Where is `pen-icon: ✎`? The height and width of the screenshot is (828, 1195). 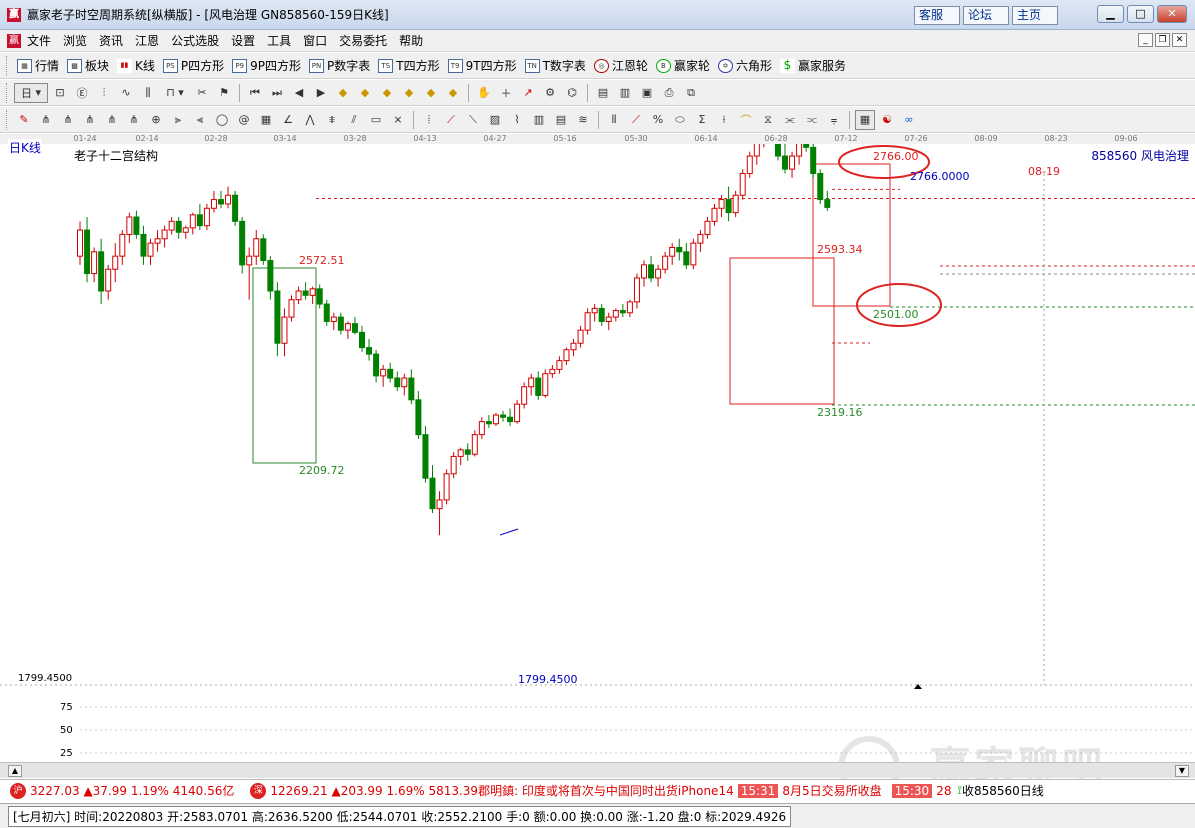
pen-icon: ✎ is located at coordinates (24, 120).